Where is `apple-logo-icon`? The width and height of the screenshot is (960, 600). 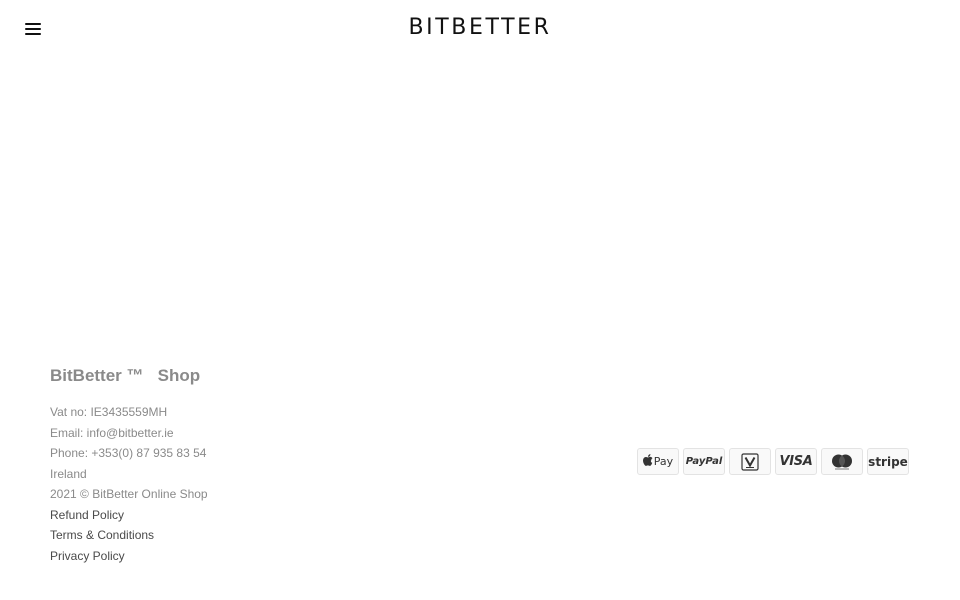
apple-logo-icon is located at coordinates (647, 461).